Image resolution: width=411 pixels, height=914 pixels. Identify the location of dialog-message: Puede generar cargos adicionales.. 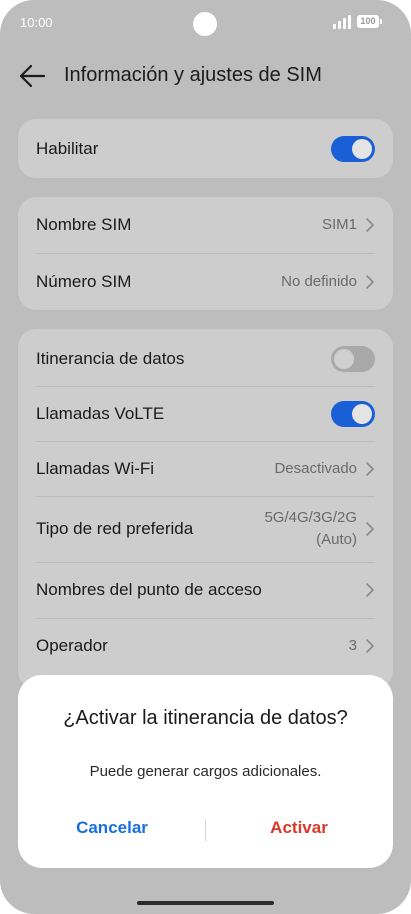
(205, 771).